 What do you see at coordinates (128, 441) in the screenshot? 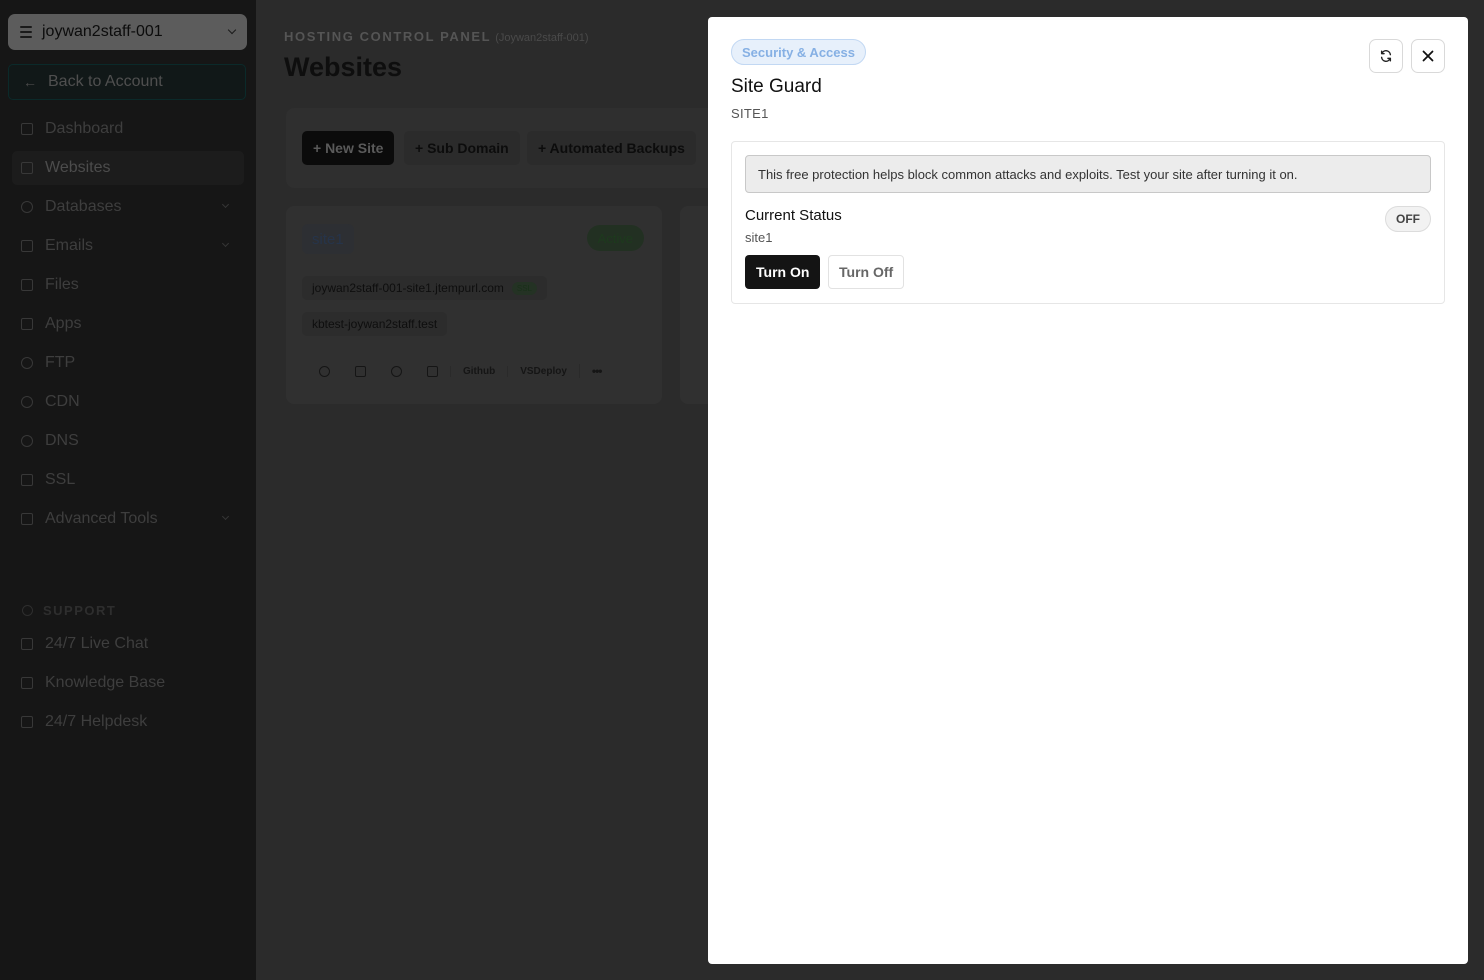
I see `sidebar-item-dns: DNS` at bounding box center [128, 441].